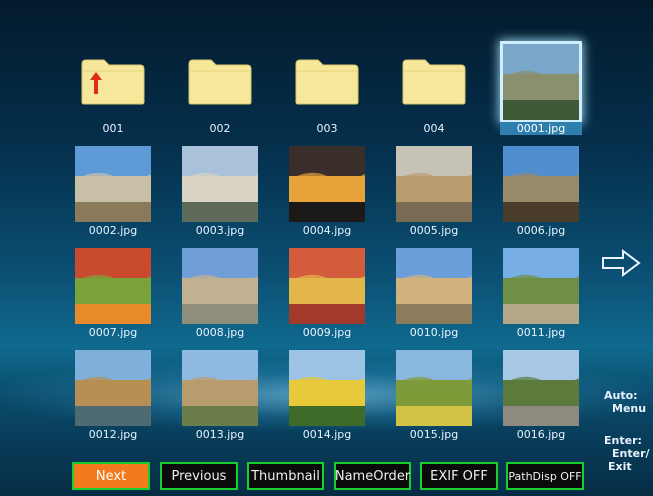 Image resolution: width=653 pixels, height=496 pixels. Describe the element at coordinates (199, 476) in the screenshot. I see `previous-button: Previous` at that location.